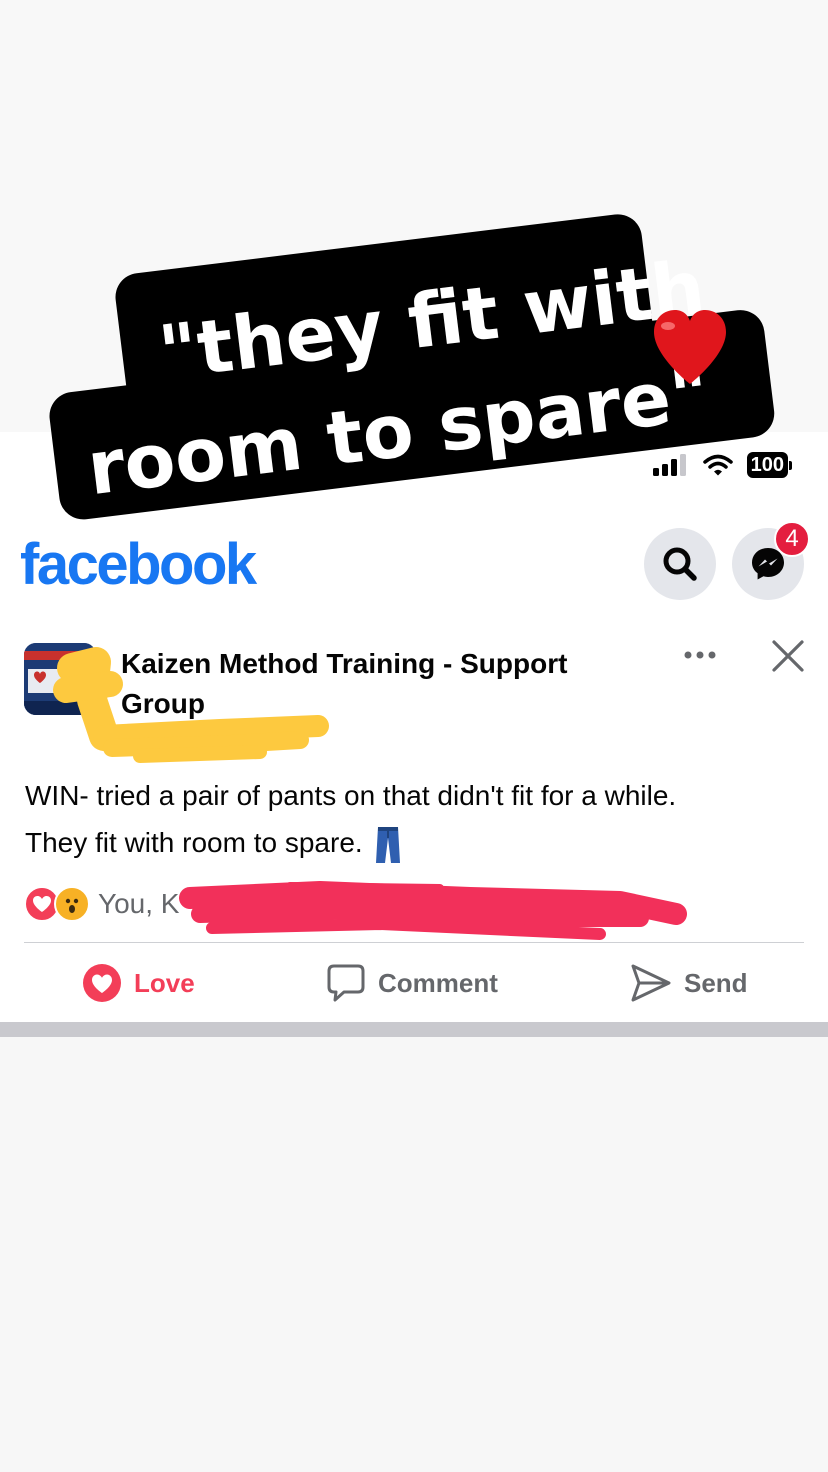 This screenshot has height=1472, width=828. Describe the element at coordinates (668, 326) in the screenshot. I see `heart-highlight` at that location.